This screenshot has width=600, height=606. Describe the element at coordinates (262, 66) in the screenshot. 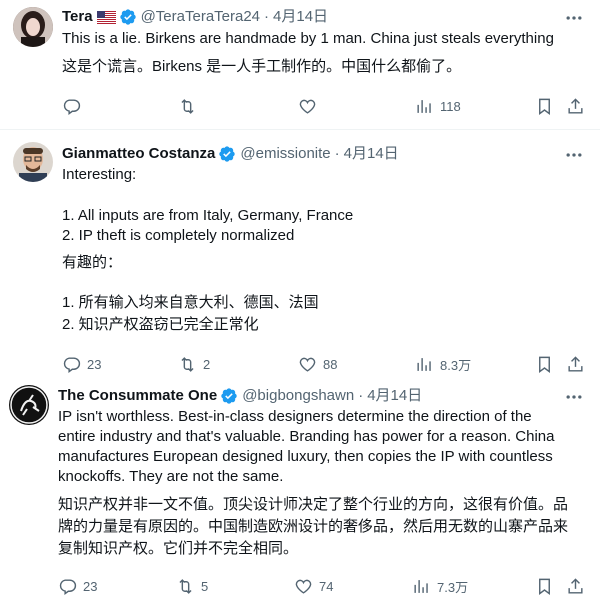

I see `tweet-text-line: 这是个谎言。Birkens 是一人手工制作的。中国什么都偷了。` at that location.